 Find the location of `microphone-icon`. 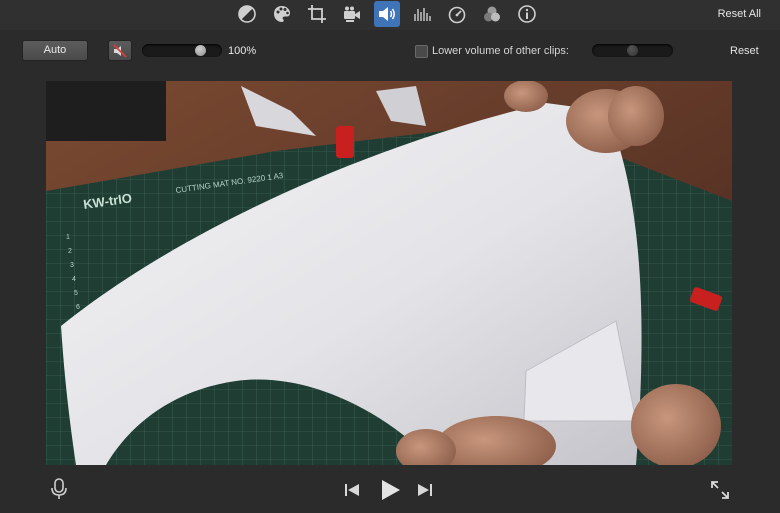

microphone-icon is located at coordinates (59, 489).